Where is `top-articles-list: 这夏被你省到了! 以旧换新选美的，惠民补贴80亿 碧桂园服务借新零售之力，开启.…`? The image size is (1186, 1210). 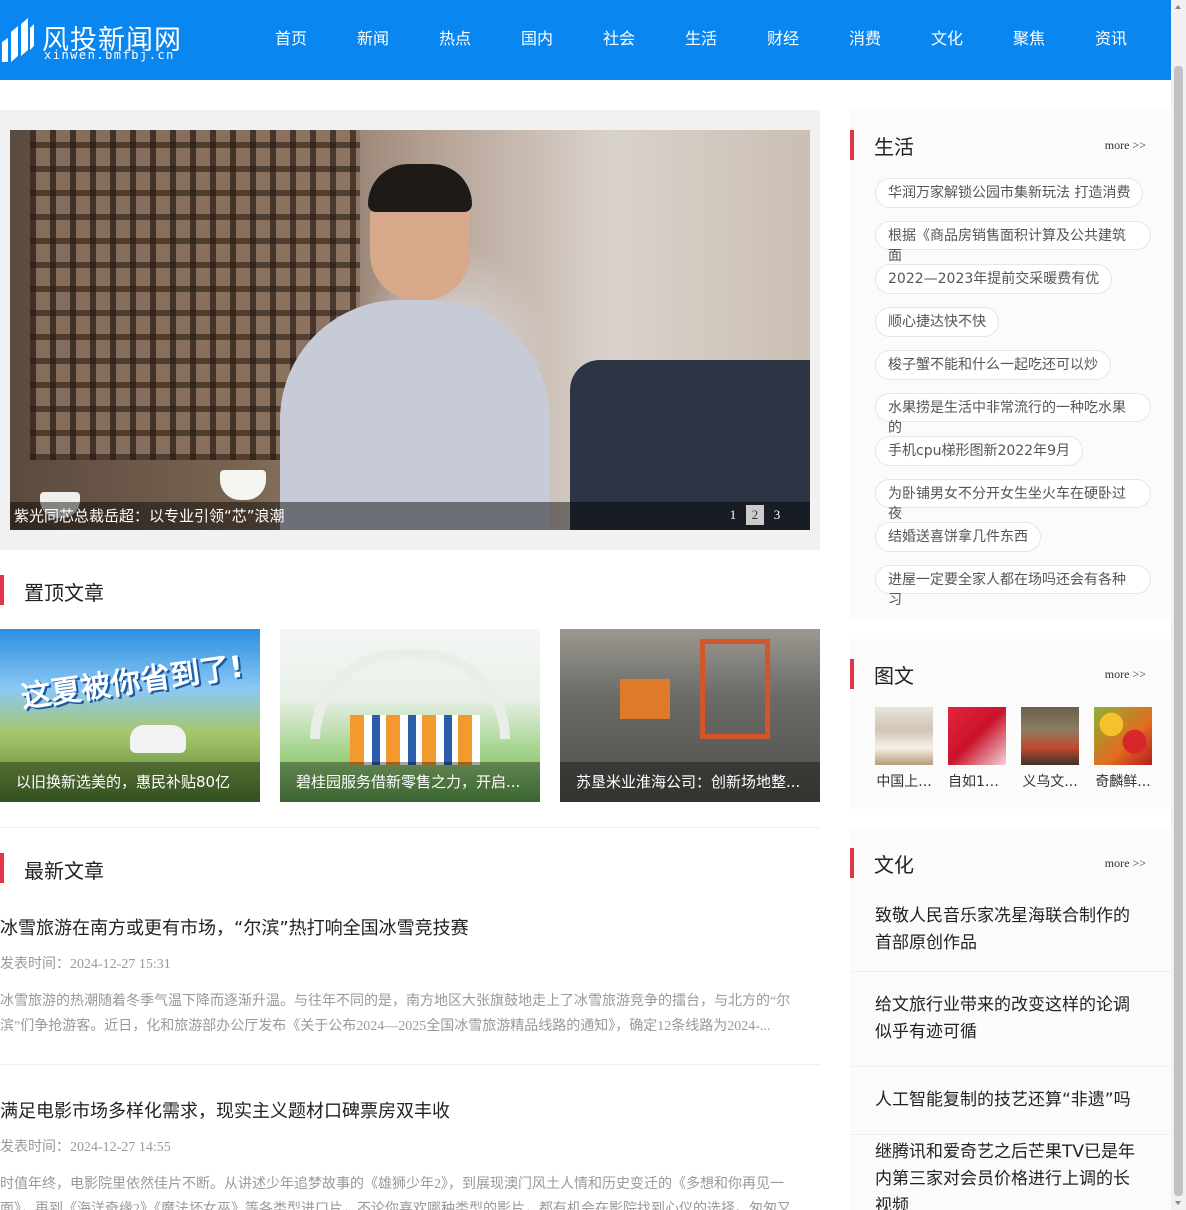 top-articles-list: 这夏被你省到了! 以旧换新选美的，惠民补贴80亿 碧桂园服务借新零售之力，开启.… is located at coordinates (410, 715).